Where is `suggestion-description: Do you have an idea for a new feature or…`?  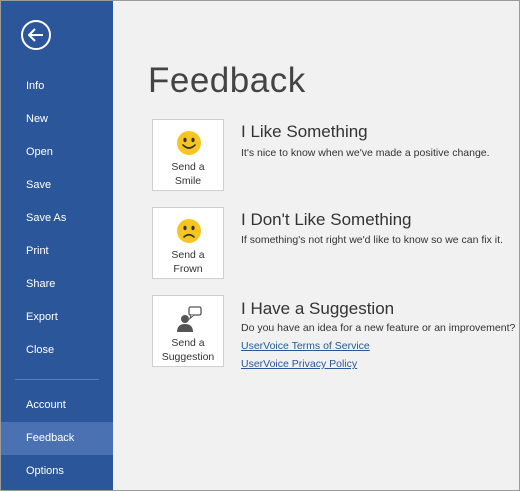
suggestion-description: Do you have an idea for a new feature or… is located at coordinates (378, 328).